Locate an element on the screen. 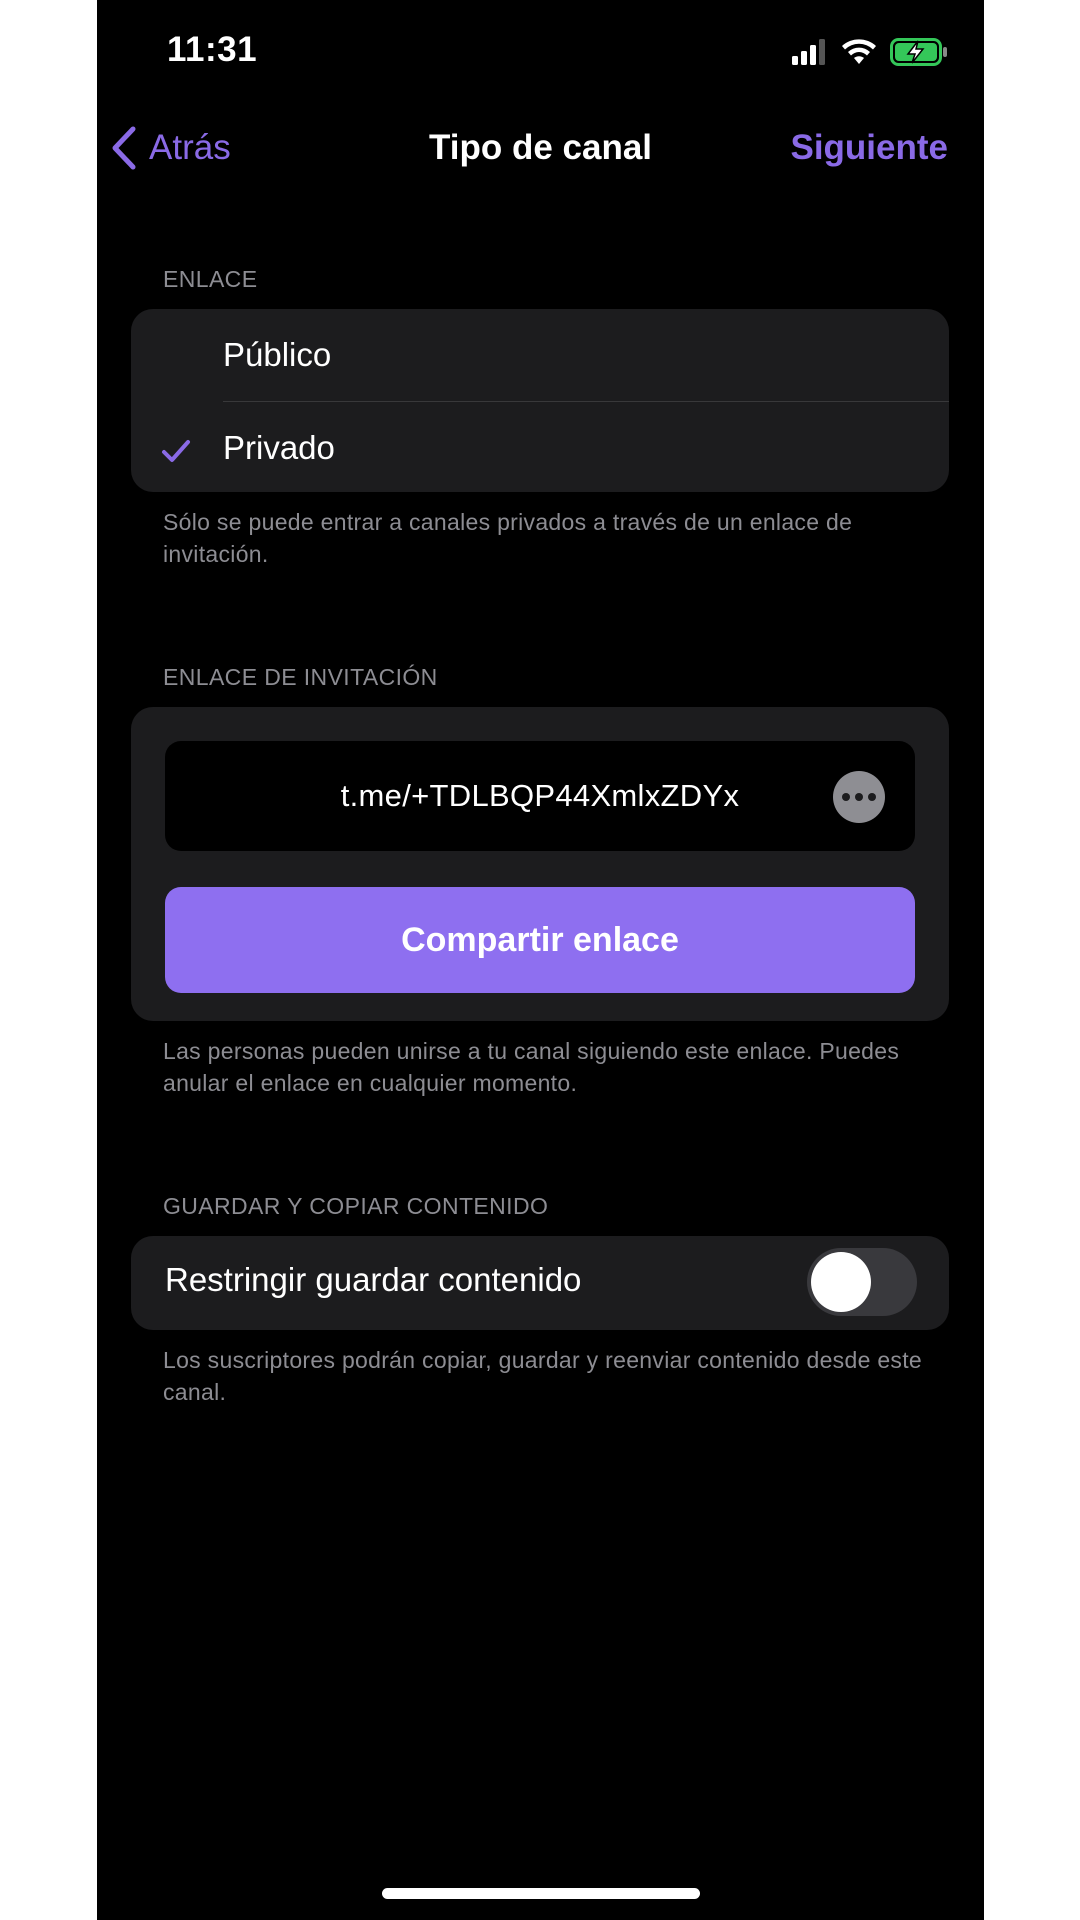  option-public: Público is located at coordinates (540, 355).